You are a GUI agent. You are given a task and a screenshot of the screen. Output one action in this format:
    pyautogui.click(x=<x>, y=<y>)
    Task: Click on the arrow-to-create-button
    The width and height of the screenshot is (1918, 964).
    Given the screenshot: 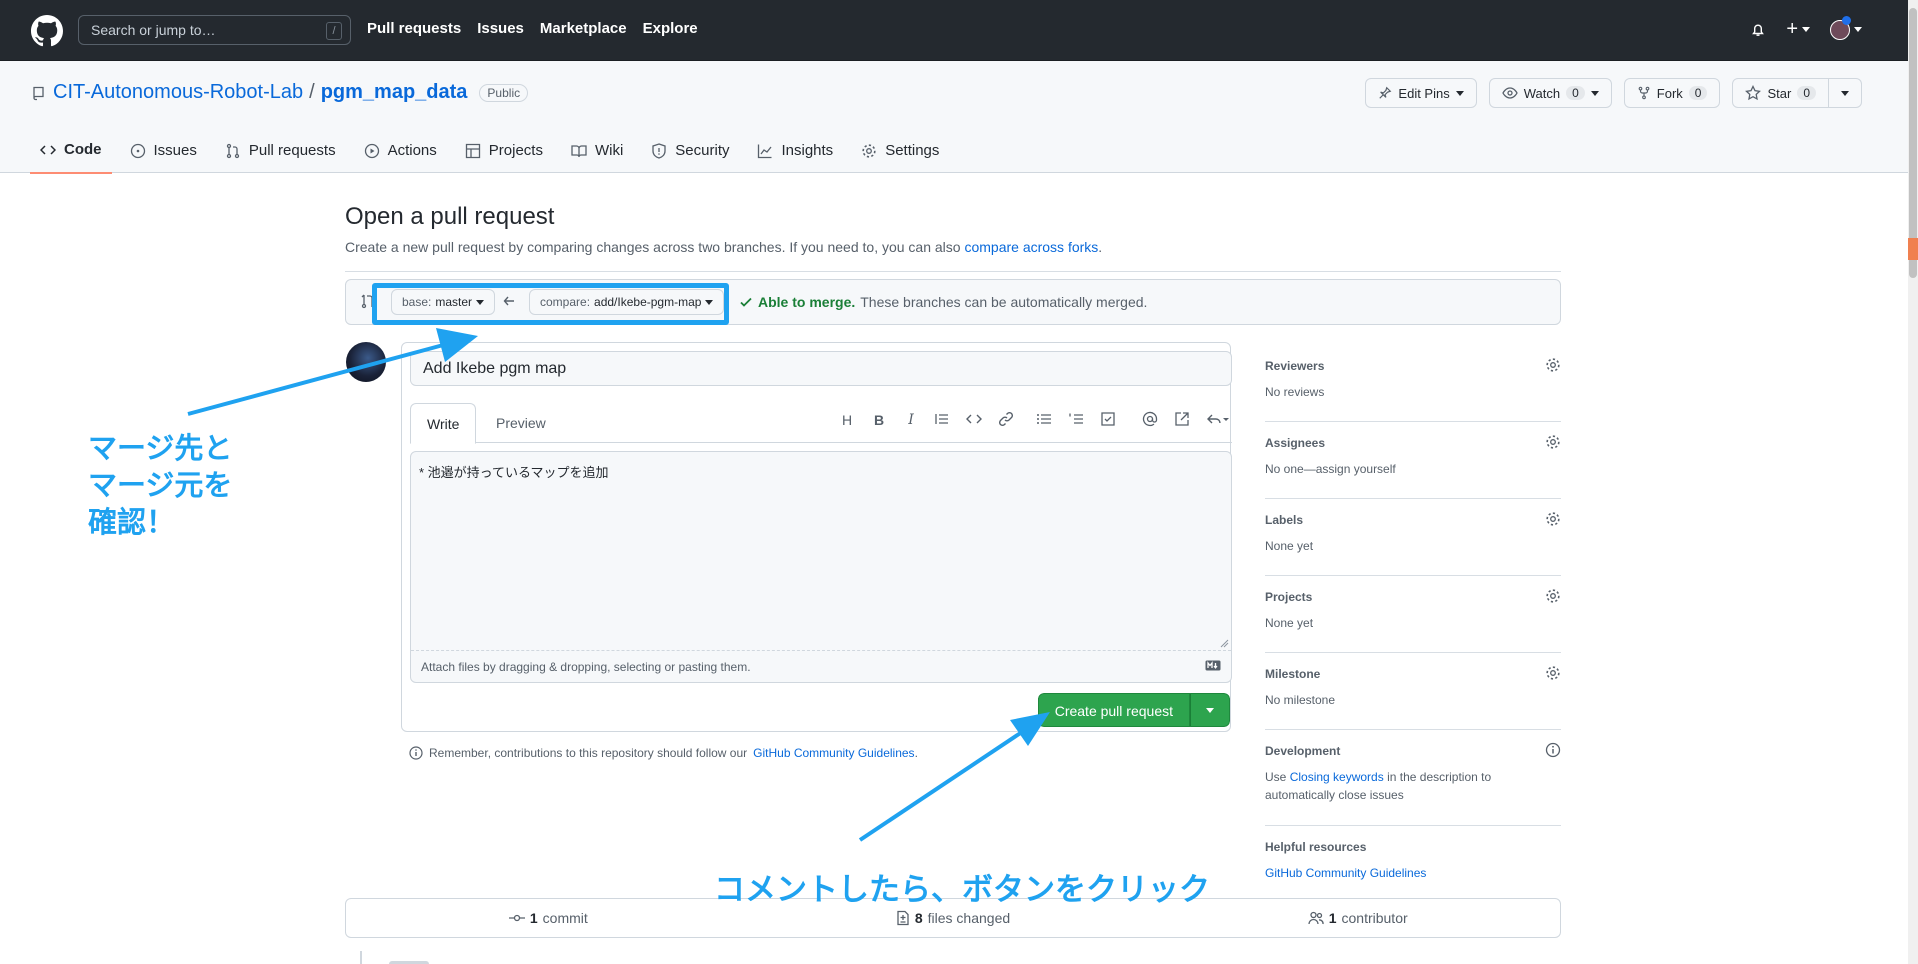 What is the action you would take?
    pyautogui.click(x=954, y=777)
    